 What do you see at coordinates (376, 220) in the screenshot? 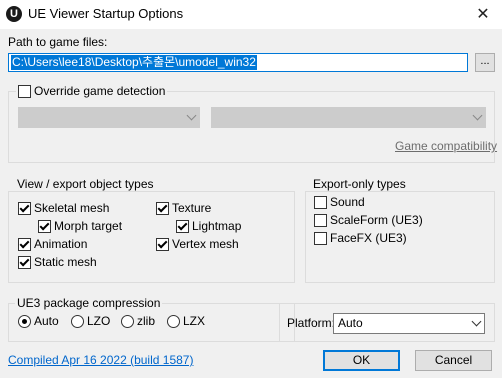
I see `scaleform-label: ScaleForm (UE3)` at bounding box center [376, 220].